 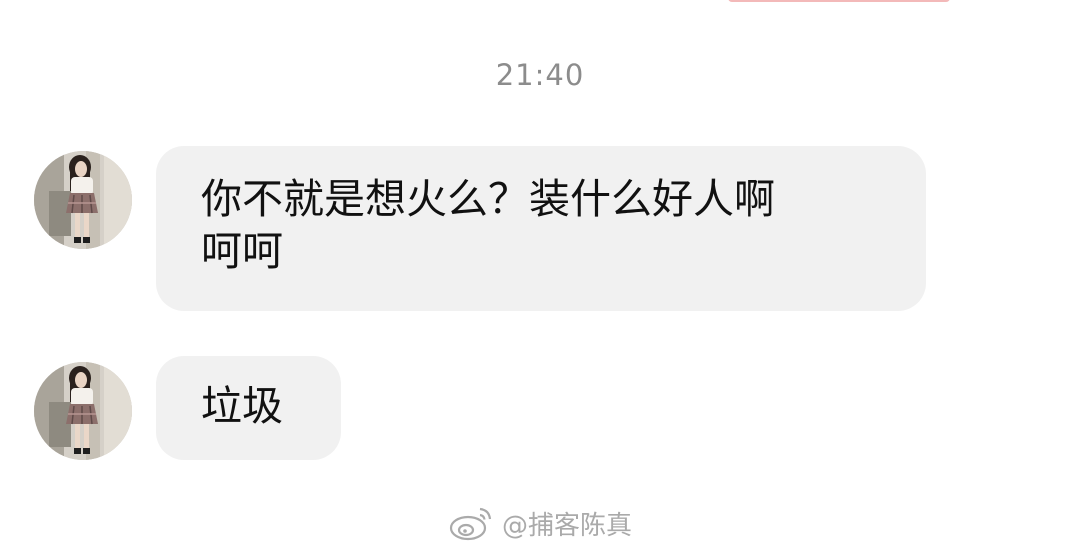 What do you see at coordinates (470, 524) in the screenshot?
I see `weibo-logo-icon` at bounding box center [470, 524].